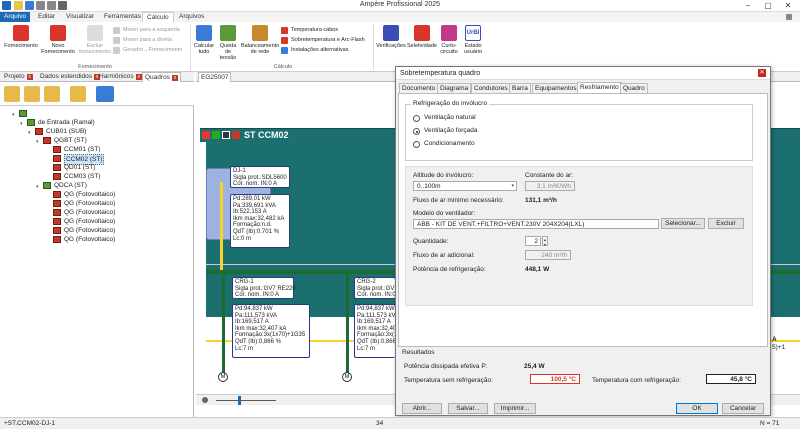 Image resolution: width=800 pixels, height=430 pixels. I want to click on balanceamento-button: Balanceamento de rede, so click(260, 40).